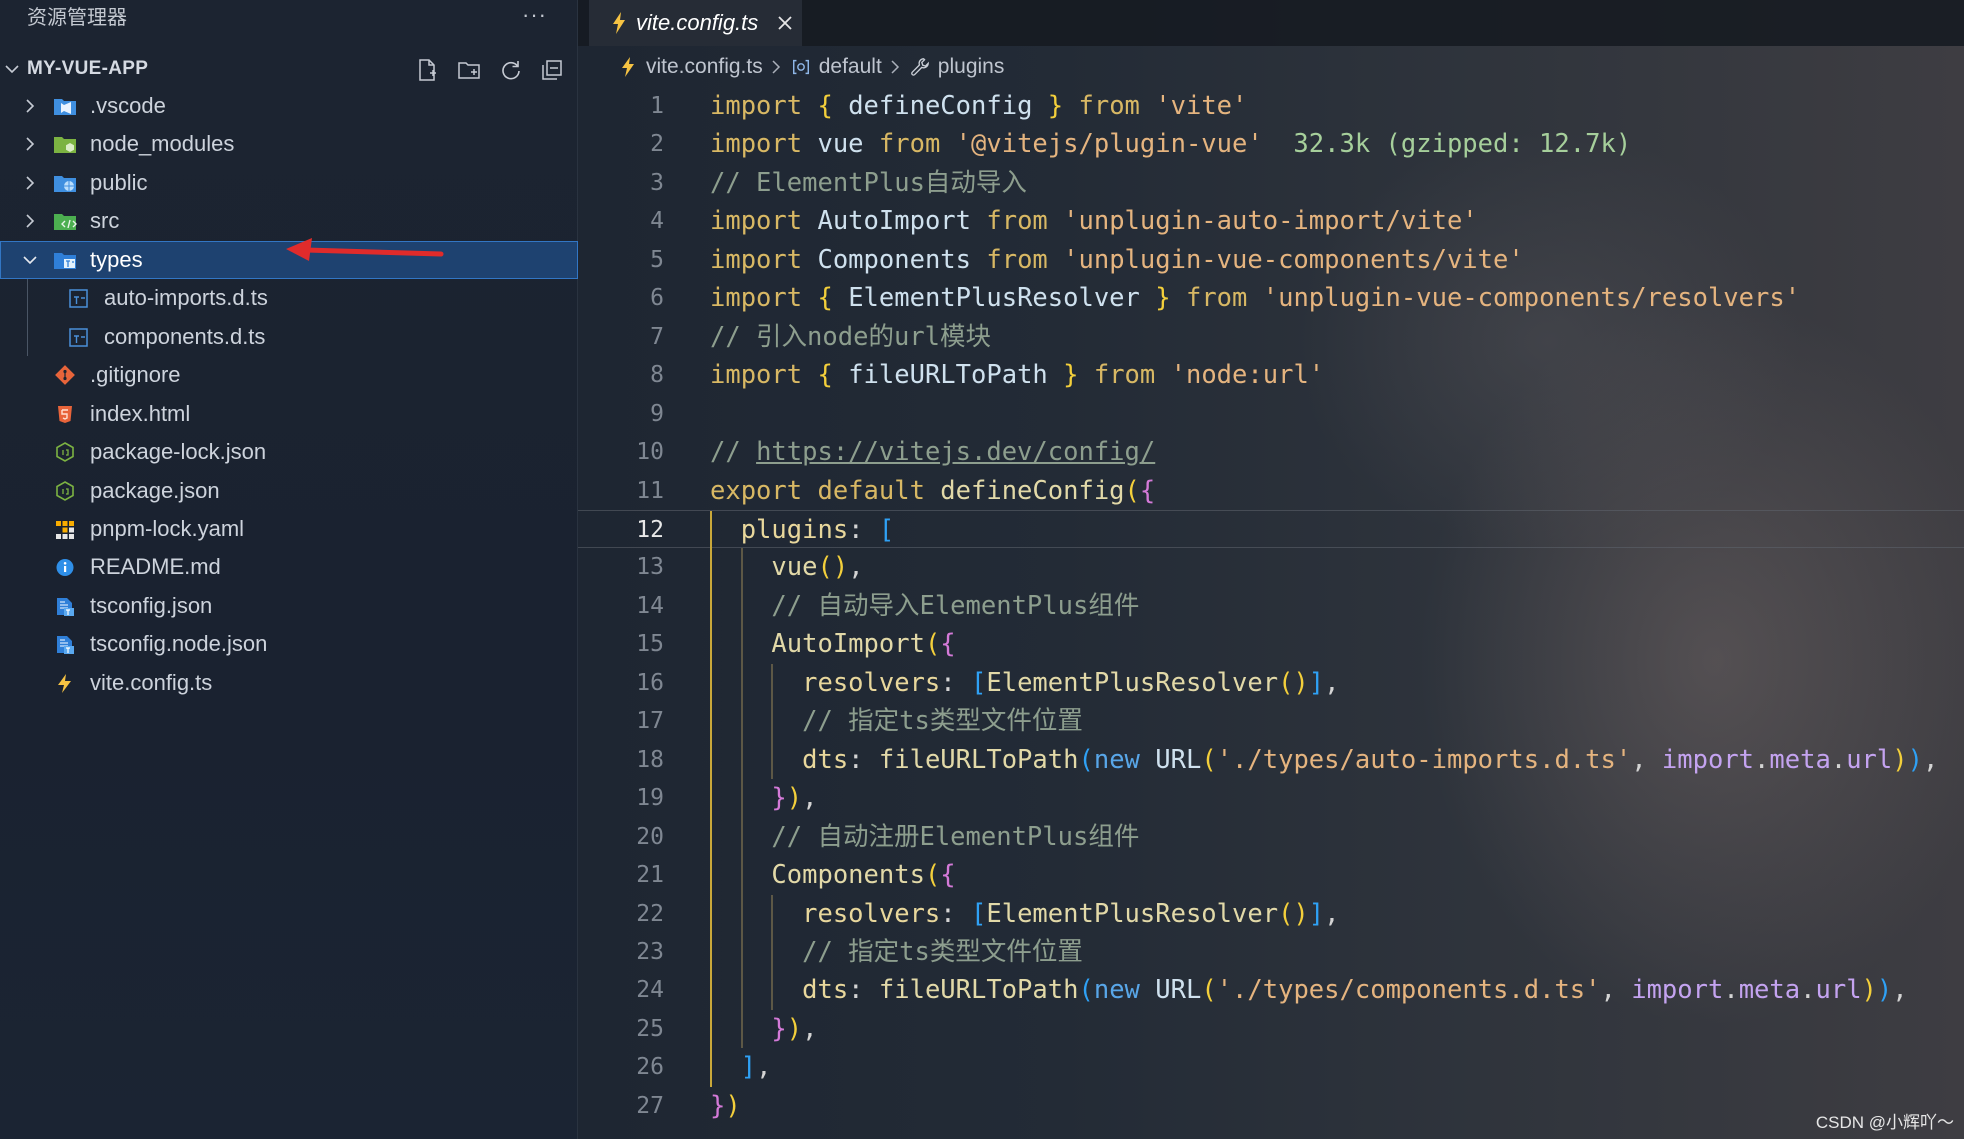  Describe the element at coordinates (289, 183) in the screenshot. I see `tree-item-public: public` at that location.